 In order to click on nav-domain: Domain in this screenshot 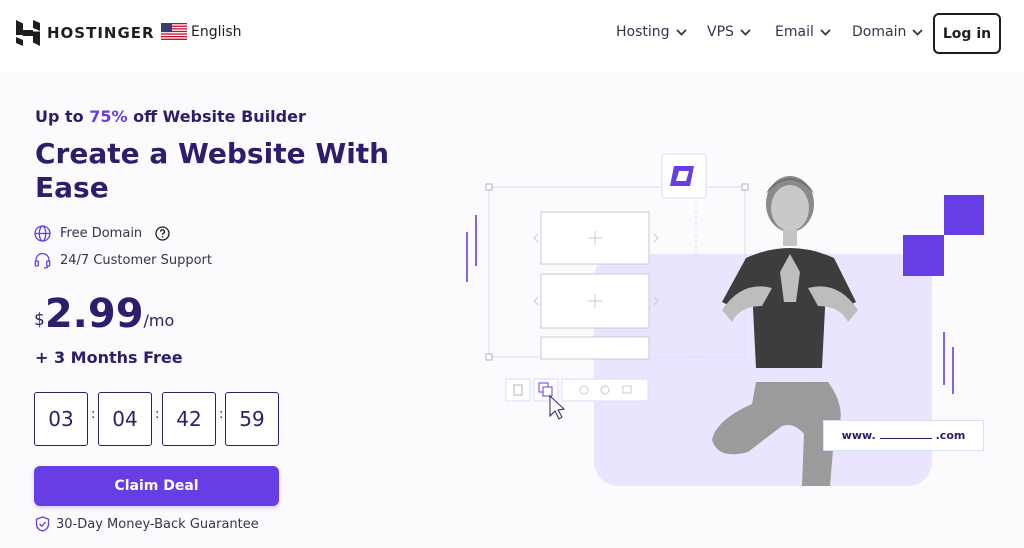, I will do `click(887, 32)`.